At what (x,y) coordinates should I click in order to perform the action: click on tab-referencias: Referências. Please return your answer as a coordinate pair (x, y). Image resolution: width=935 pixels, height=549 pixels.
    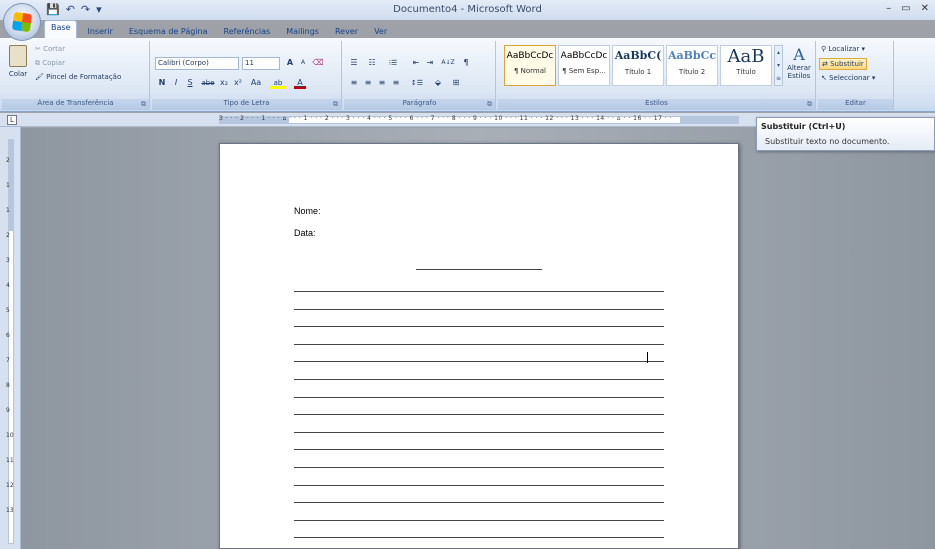
    Looking at the image, I should click on (247, 31).